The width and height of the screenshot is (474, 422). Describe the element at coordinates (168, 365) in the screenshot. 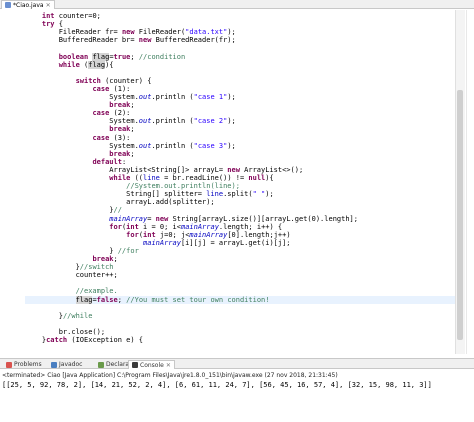

I see `close-console-icon: ✕` at that location.